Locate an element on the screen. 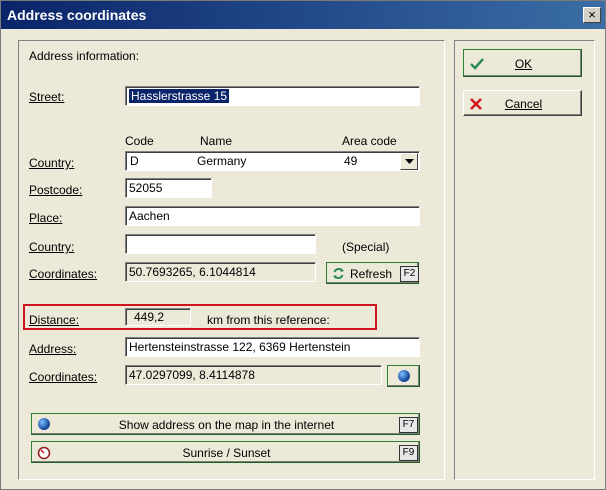 The height and width of the screenshot is (490, 606). reference-address-input: Hertensteinstrasse 122, 6369 Hertenstein is located at coordinates (272, 347).